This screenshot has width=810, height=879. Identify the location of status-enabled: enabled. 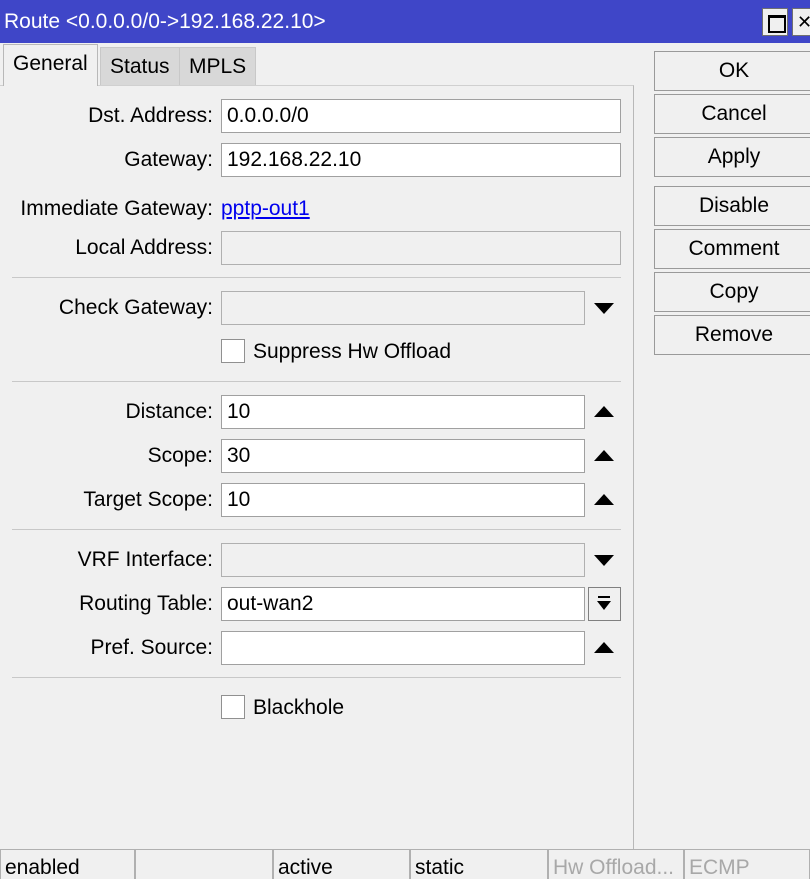
(67, 864).